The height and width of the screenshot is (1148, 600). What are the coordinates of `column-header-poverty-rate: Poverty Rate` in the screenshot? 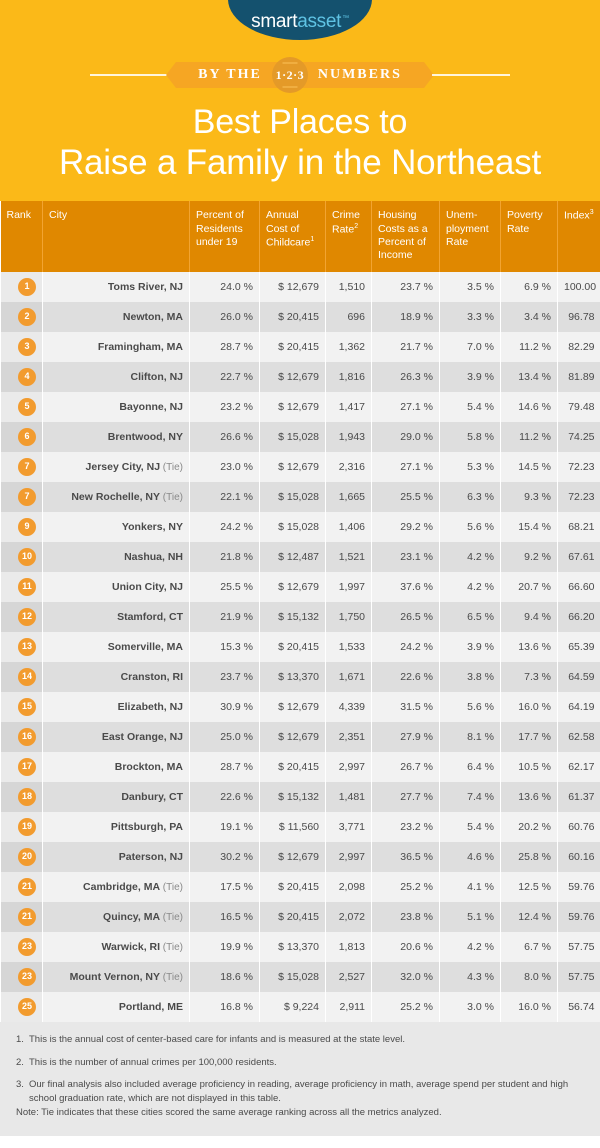 It's located at (529, 236).